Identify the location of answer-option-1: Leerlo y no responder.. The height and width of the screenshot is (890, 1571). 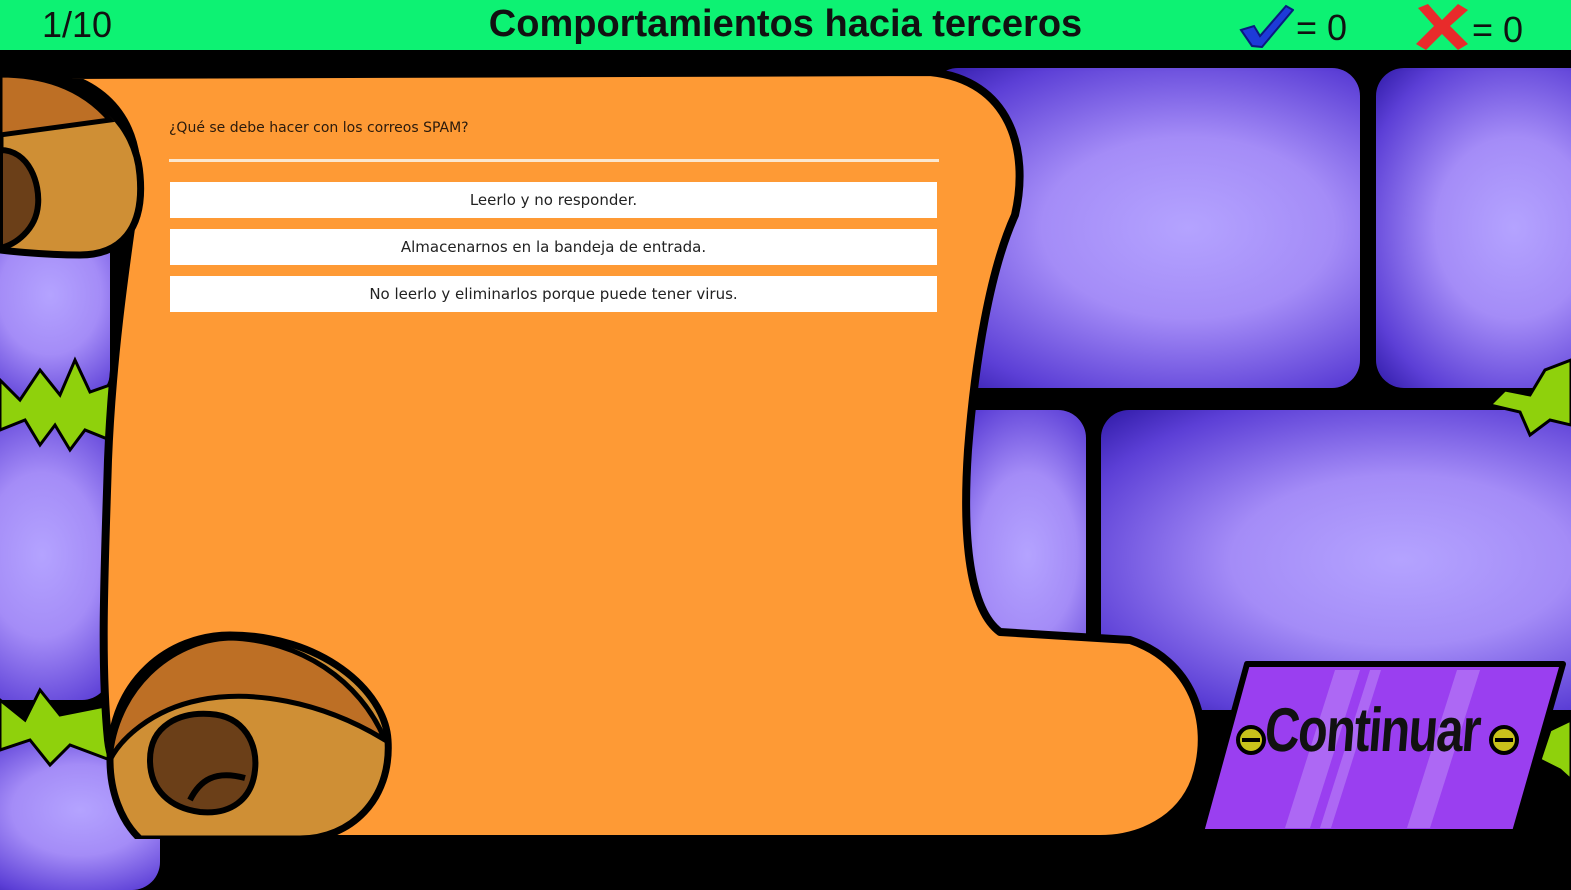
(553, 200).